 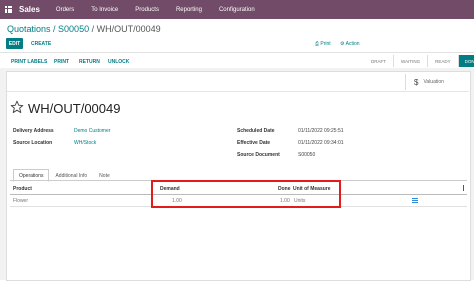 I want to click on column-product: Product, so click(x=22, y=189).